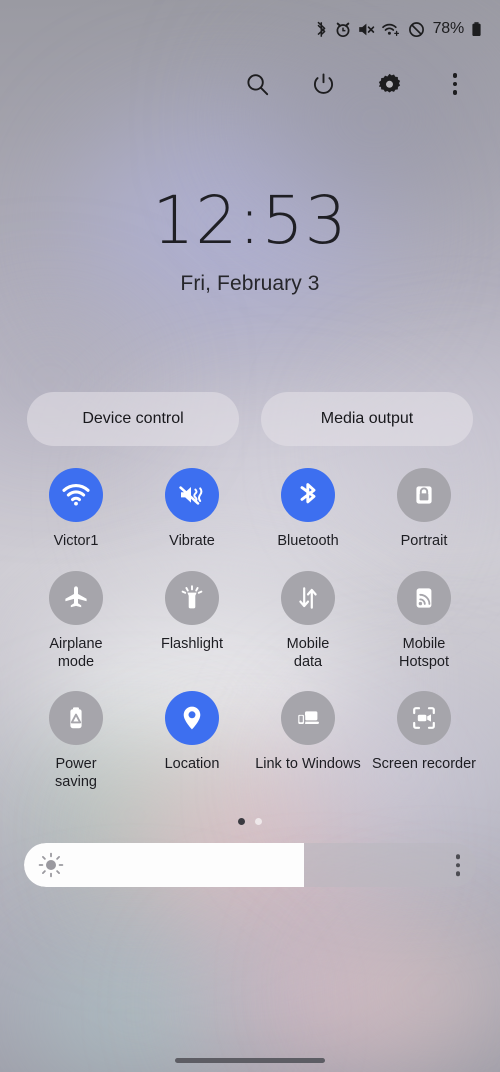 The width and height of the screenshot is (500, 1072). Describe the element at coordinates (416, 29) in the screenshot. I see `do-not-disturb-icon` at that location.